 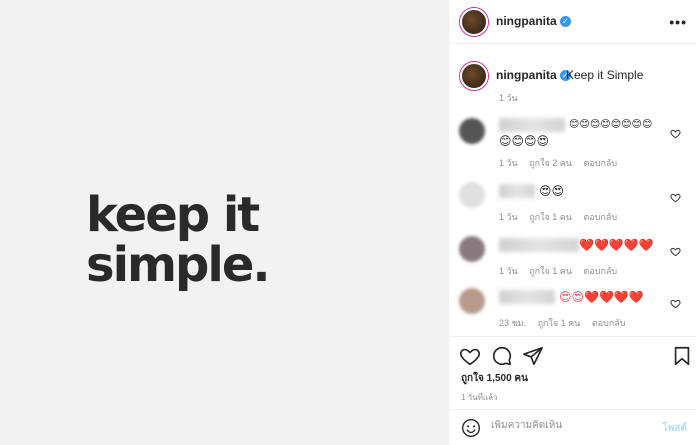 What do you see at coordinates (550, 163) in the screenshot?
I see `comment-likes: ถูกใจ 2 คน` at bounding box center [550, 163].